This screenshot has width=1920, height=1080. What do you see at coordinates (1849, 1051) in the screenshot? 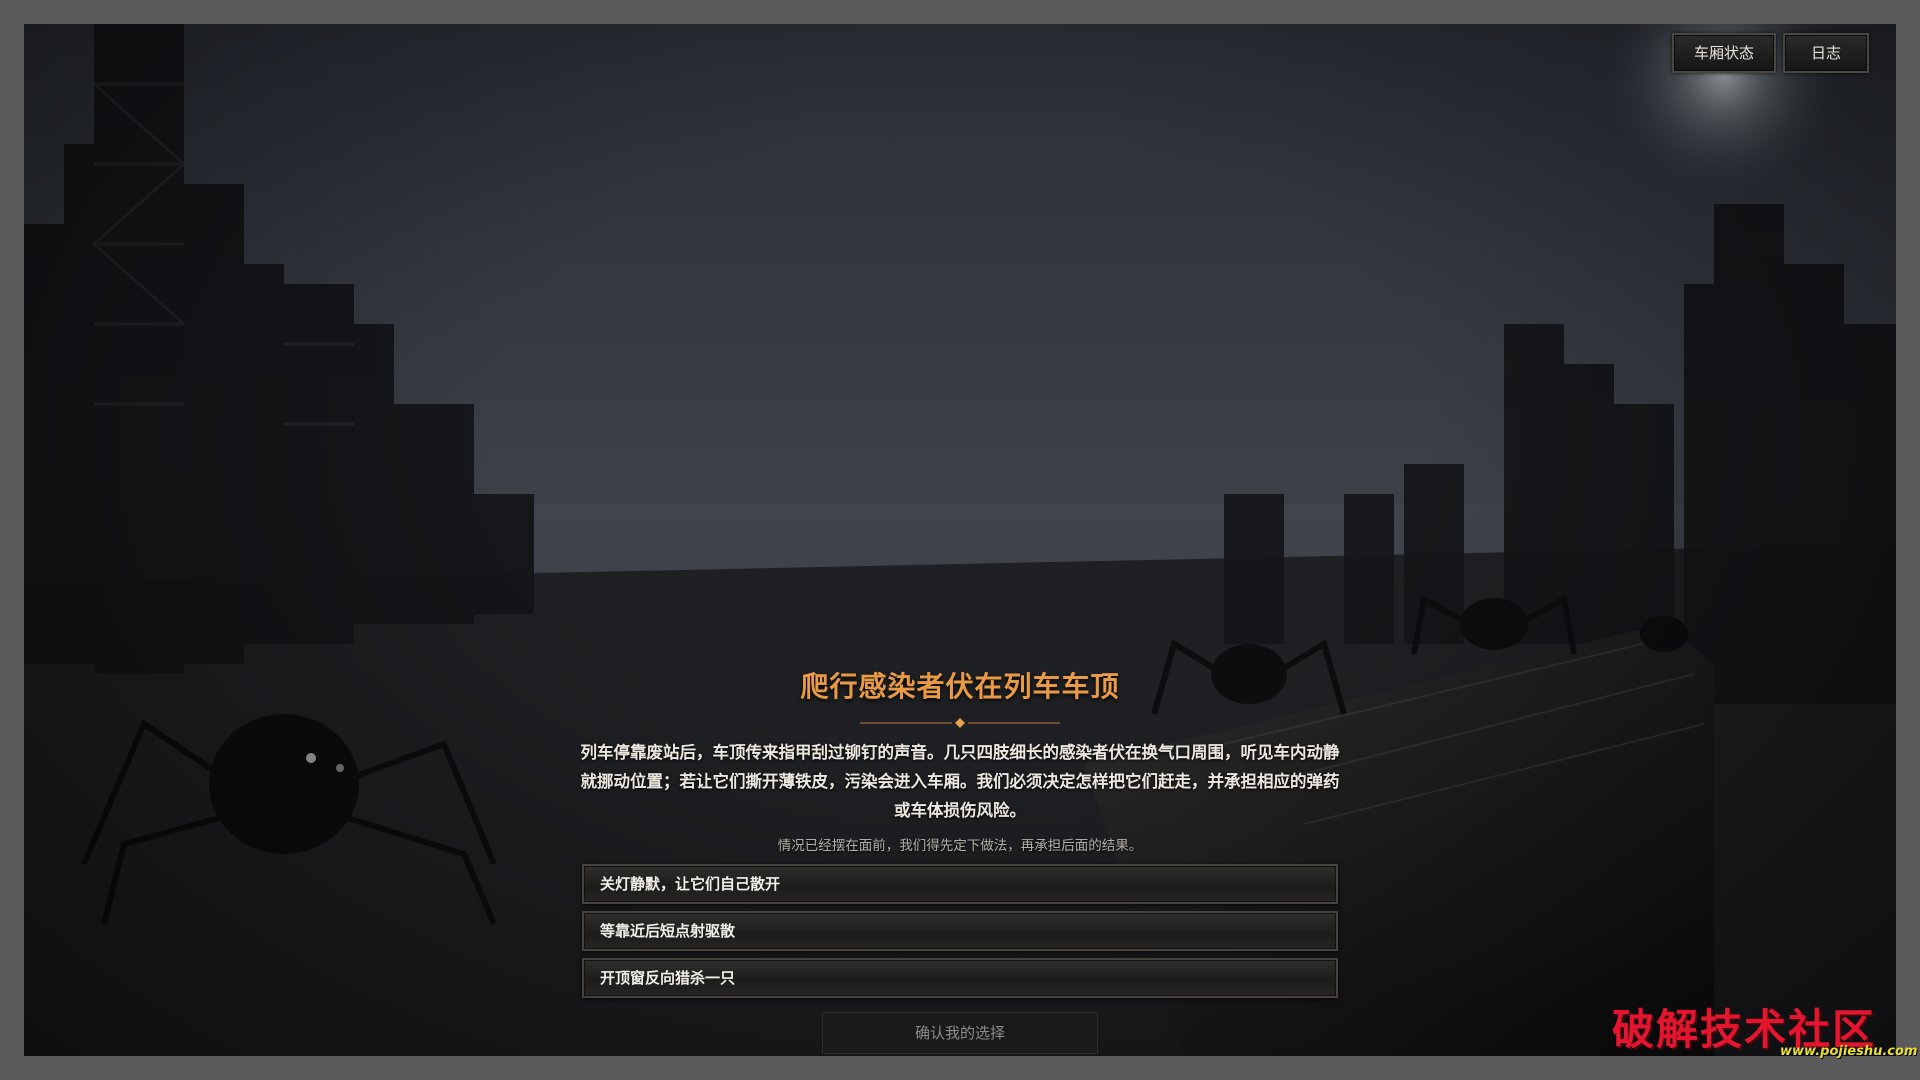
I see `watermark-url: www.pojieshu.com` at bounding box center [1849, 1051].